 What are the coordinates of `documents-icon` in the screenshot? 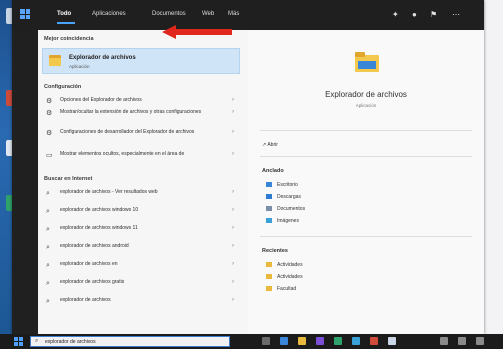 It's located at (269, 209).